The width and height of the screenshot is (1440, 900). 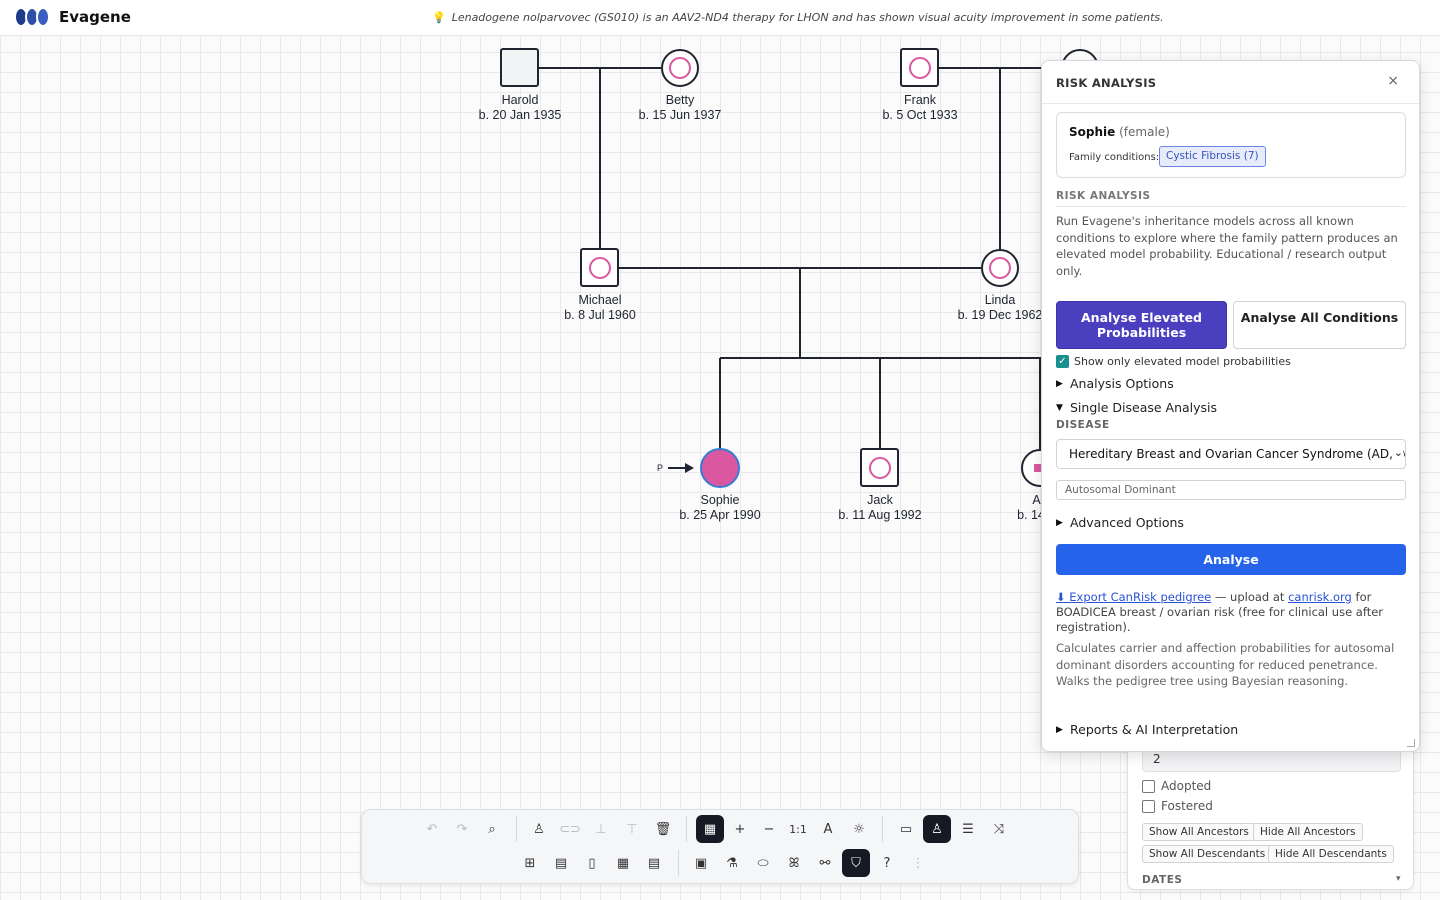 I want to click on link-icon: ⊂⊃, so click(x=570, y=829).